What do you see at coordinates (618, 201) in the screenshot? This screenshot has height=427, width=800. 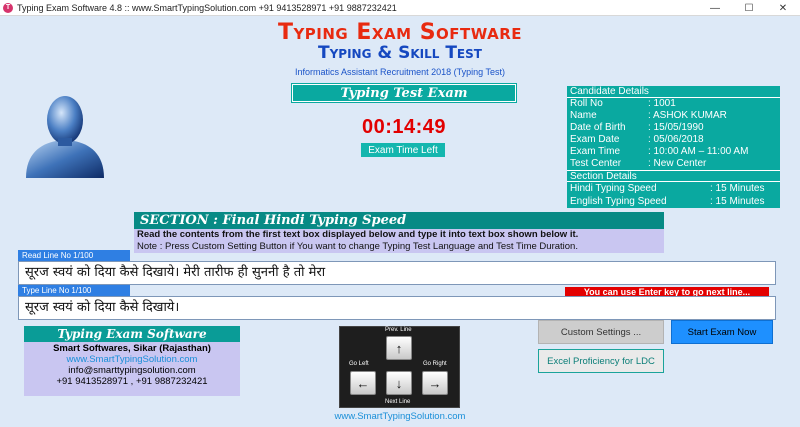 I see `field-label: English Typing Speed` at bounding box center [618, 201].